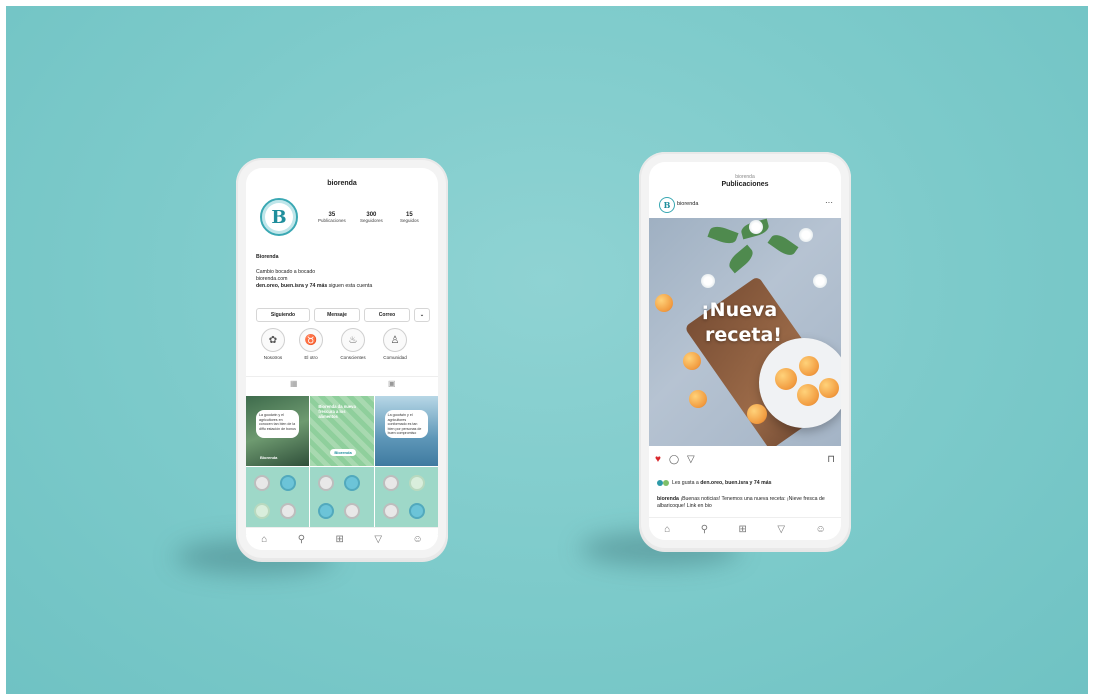  What do you see at coordinates (342, 183) in the screenshot?
I see `profile-username-title: biorenda` at bounding box center [342, 183].